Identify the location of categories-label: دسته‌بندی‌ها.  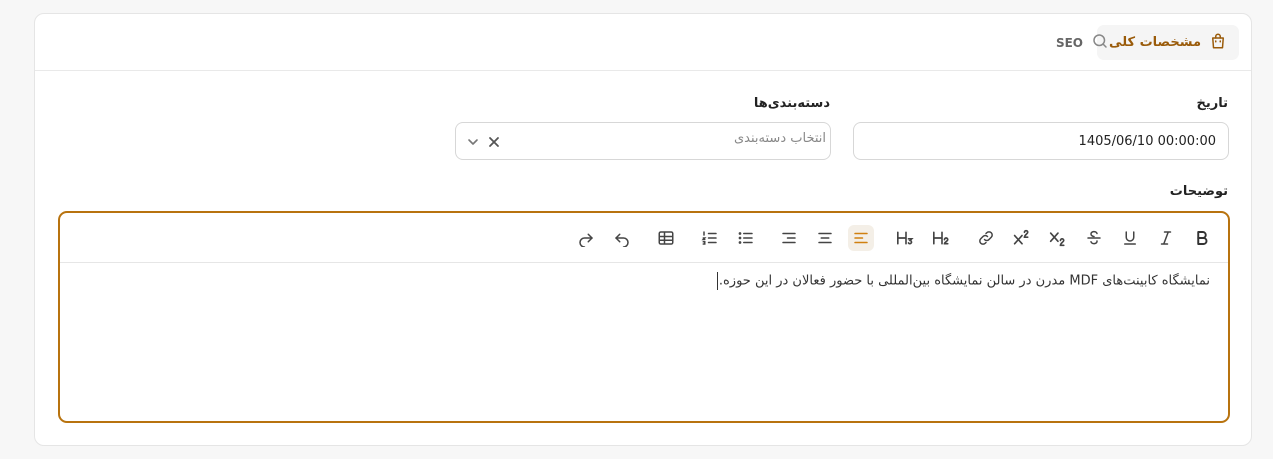
(791, 103).